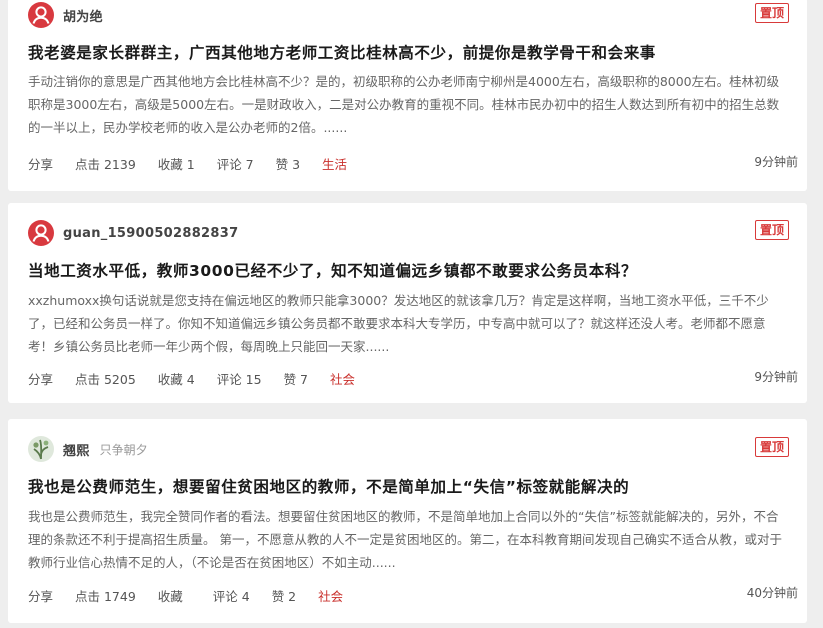 This screenshot has width=823, height=628. Describe the element at coordinates (296, 379) in the screenshot. I see `like-button: 赞 7` at that location.